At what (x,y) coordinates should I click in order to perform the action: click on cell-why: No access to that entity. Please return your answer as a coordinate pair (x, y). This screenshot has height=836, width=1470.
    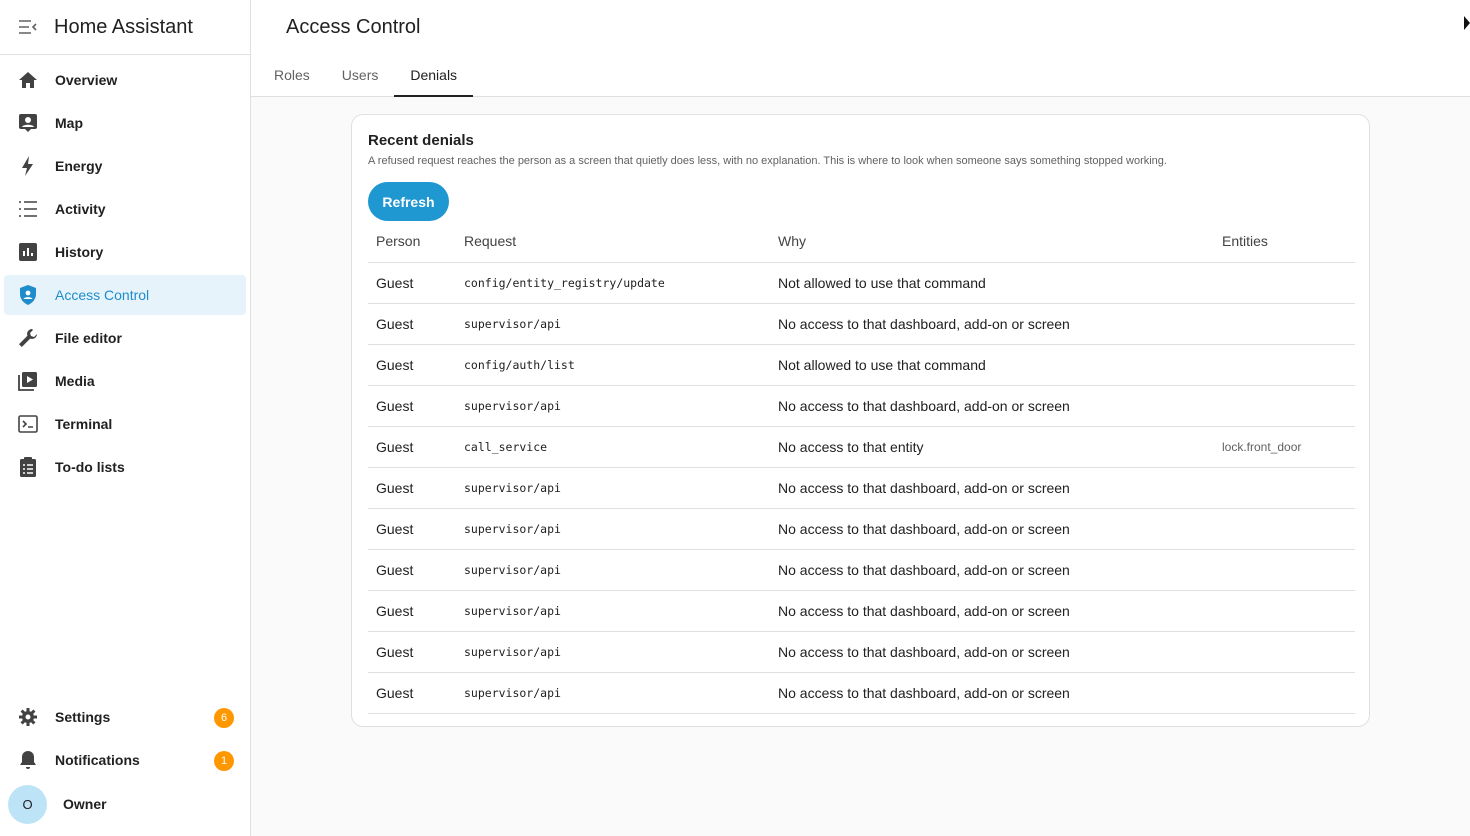
    Looking at the image, I should click on (992, 447).